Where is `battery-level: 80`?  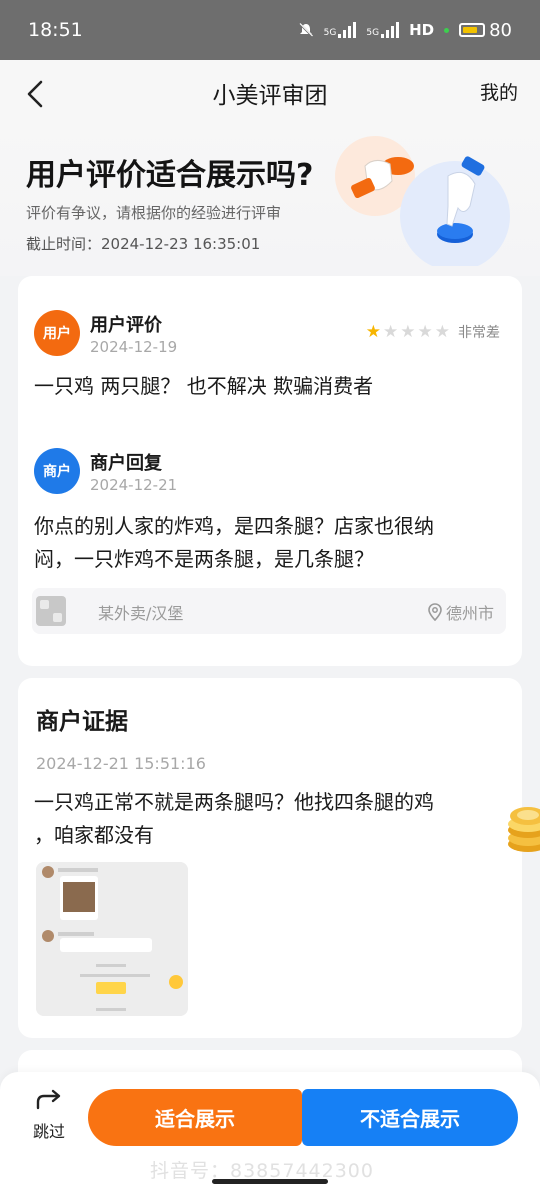
battery-level: 80 is located at coordinates (500, 30).